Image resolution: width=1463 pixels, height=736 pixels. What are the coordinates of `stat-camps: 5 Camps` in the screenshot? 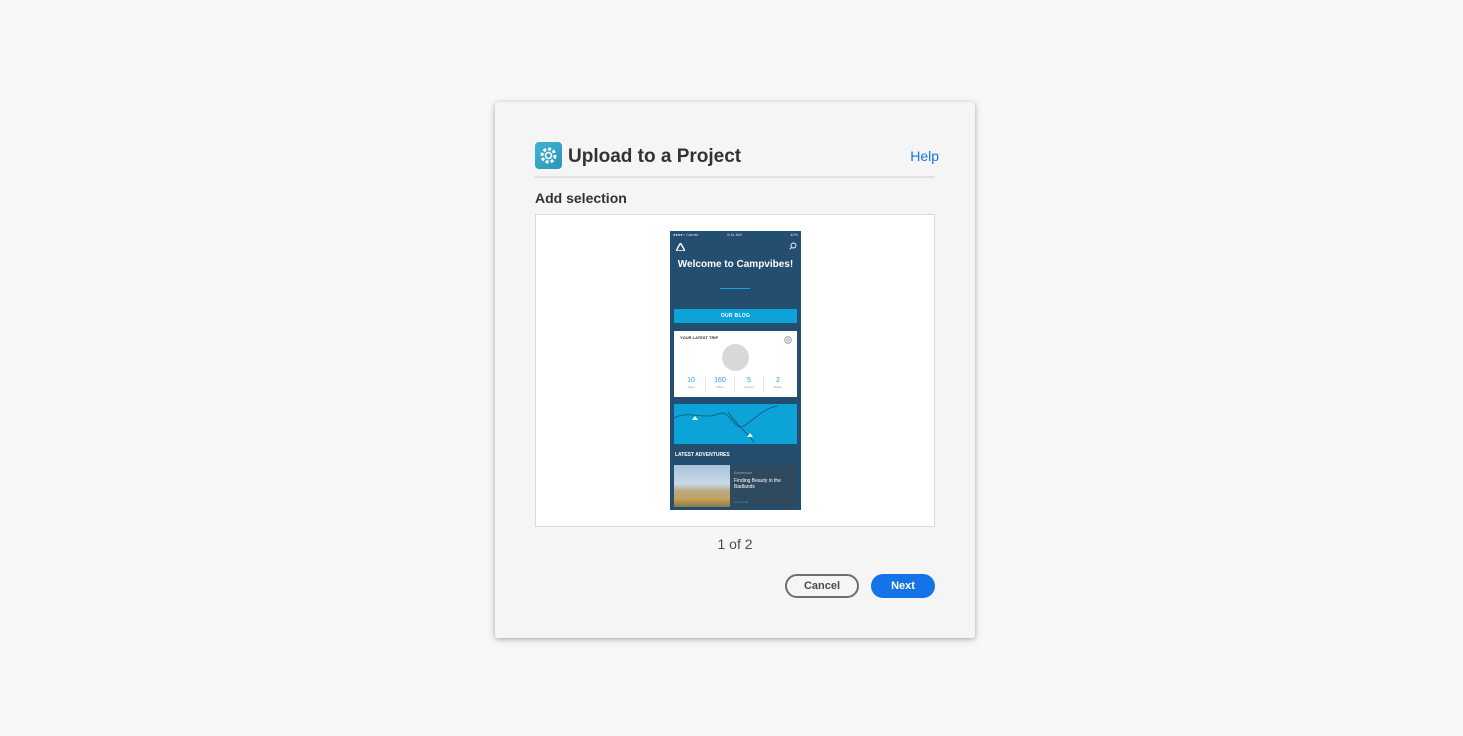 It's located at (749, 383).